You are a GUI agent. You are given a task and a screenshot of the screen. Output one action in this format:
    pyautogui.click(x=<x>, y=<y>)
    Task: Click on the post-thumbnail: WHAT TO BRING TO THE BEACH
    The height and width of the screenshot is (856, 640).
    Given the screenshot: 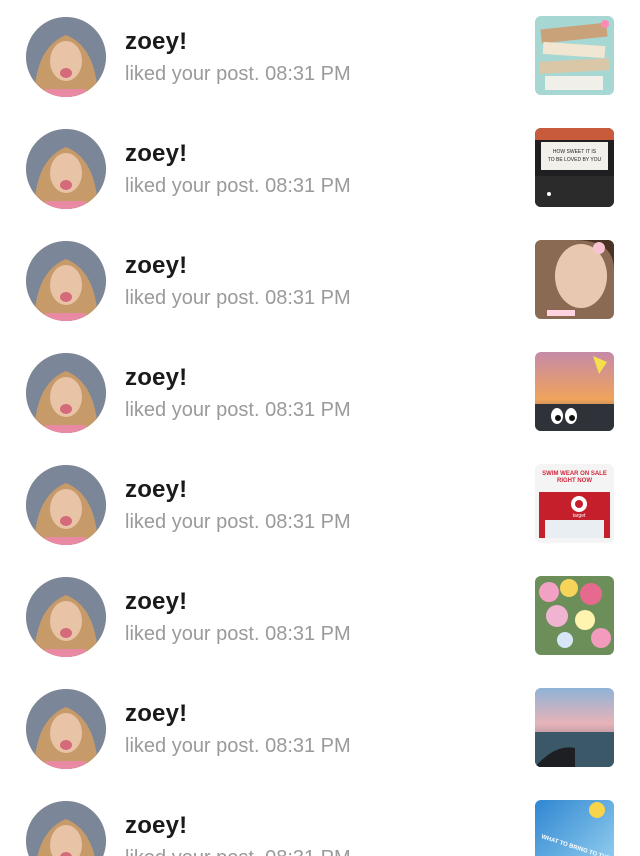 What is the action you would take?
    pyautogui.click(x=574, y=828)
    